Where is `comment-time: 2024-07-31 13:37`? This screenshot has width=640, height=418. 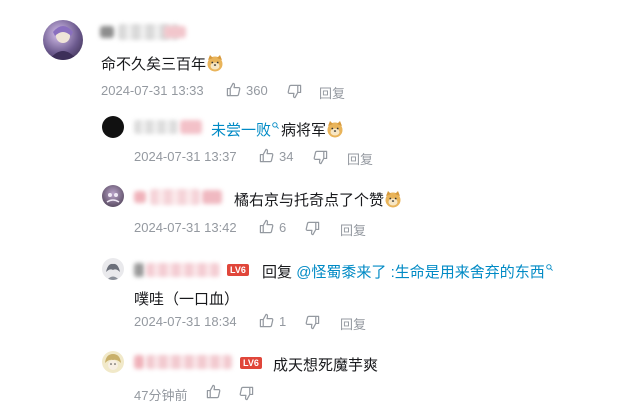 comment-time: 2024-07-31 13:37 is located at coordinates (185, 156).